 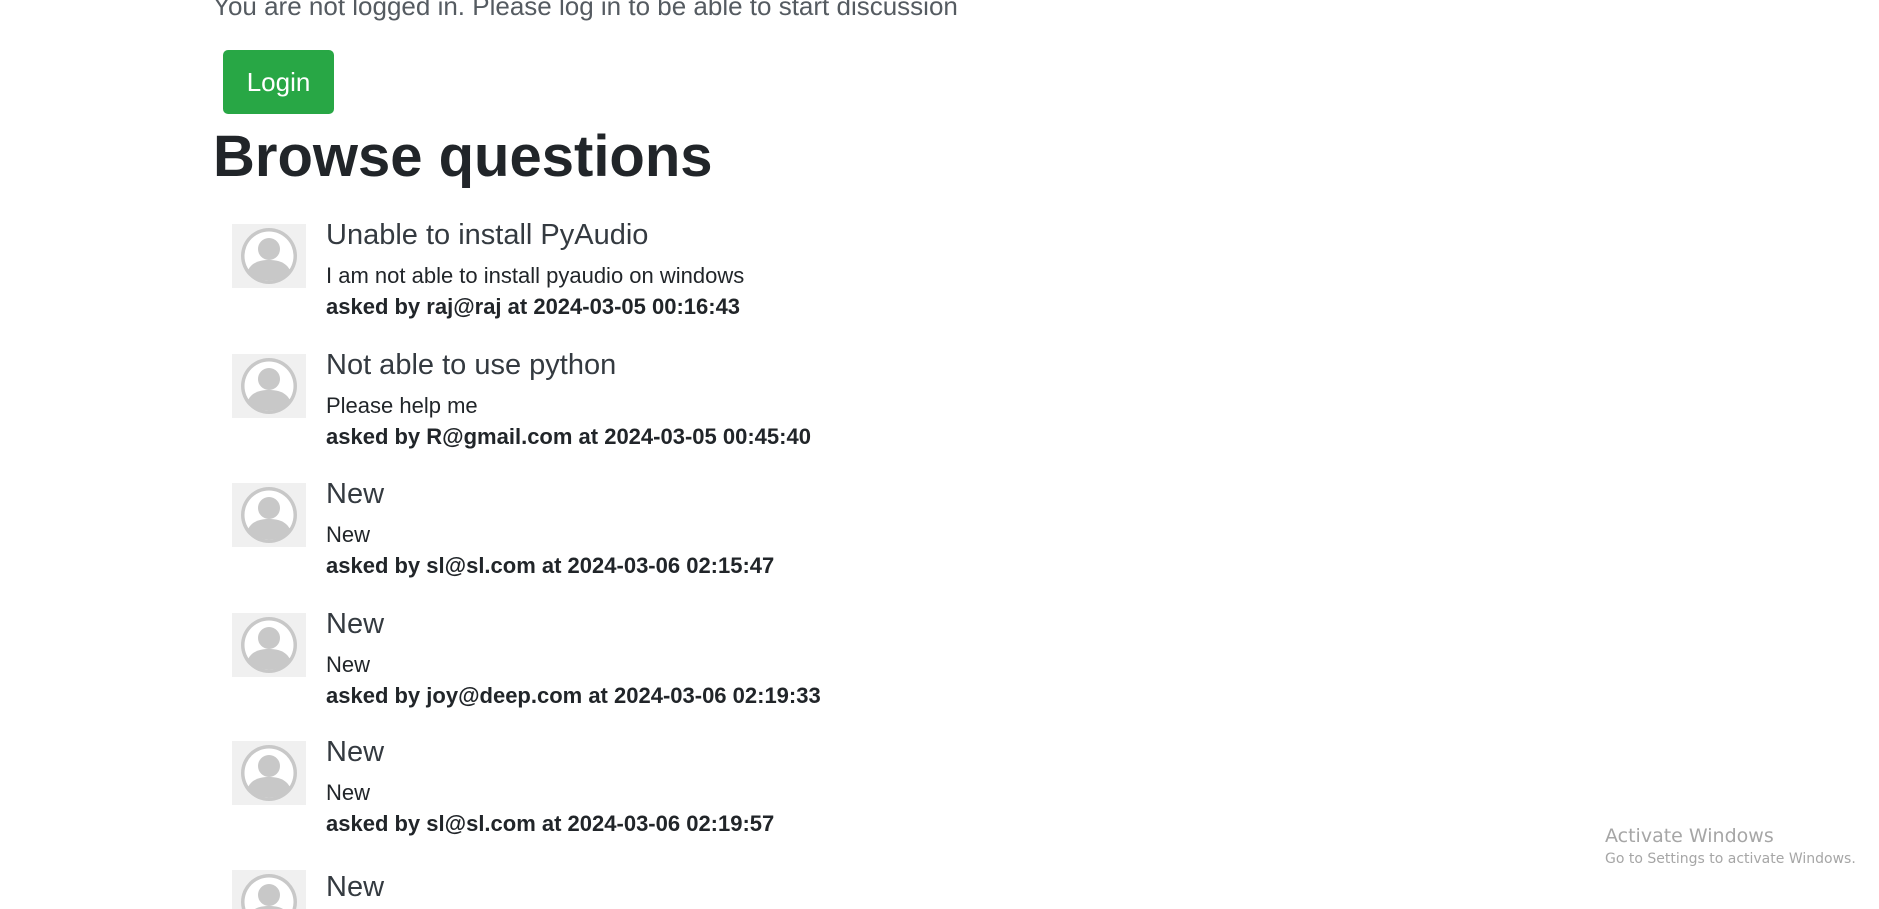 I want to click on question-item: New, so click(x=682, y=889).